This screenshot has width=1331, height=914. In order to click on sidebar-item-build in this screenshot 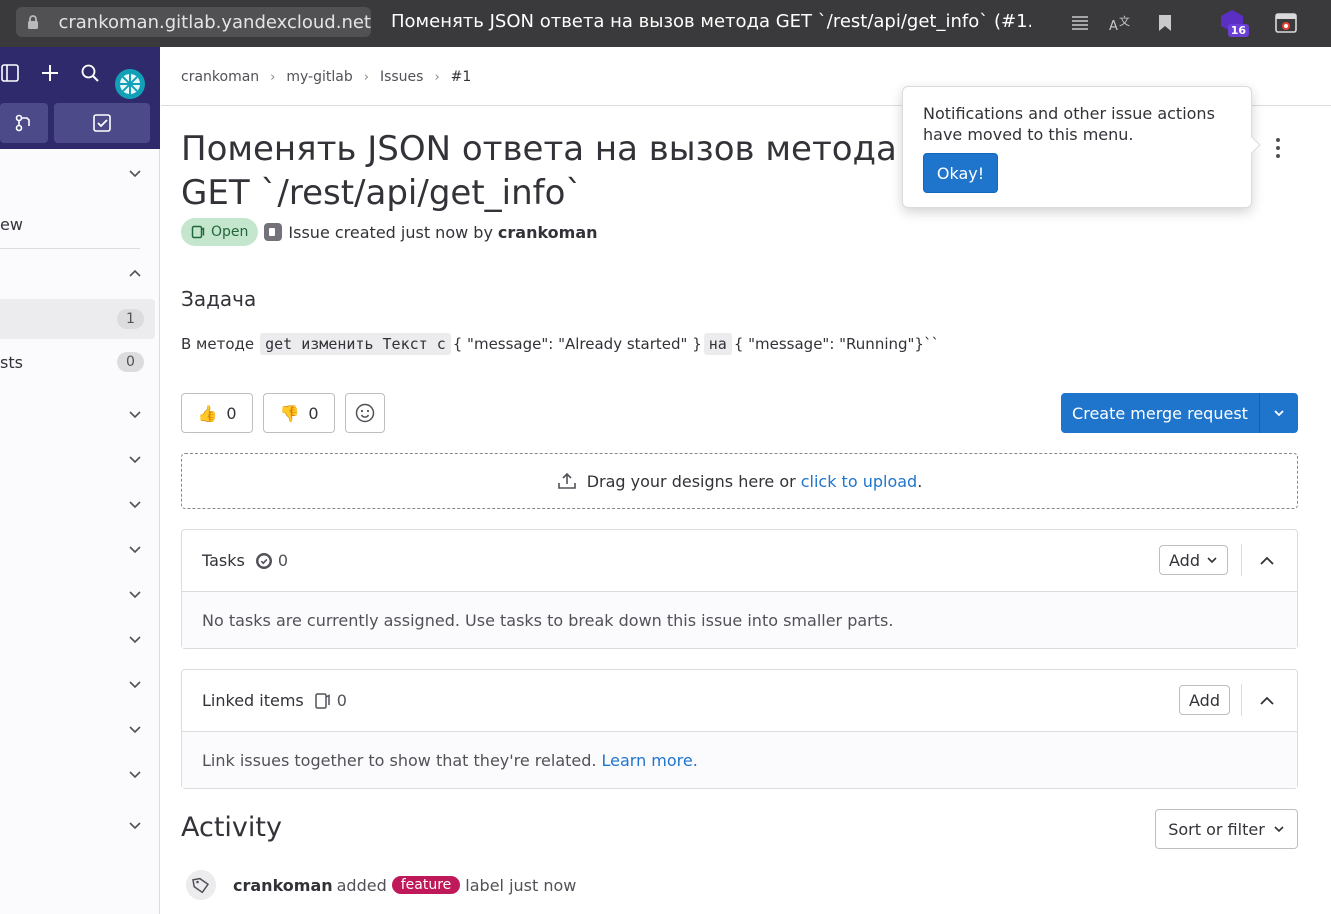, I will do `click(80, 459)`.